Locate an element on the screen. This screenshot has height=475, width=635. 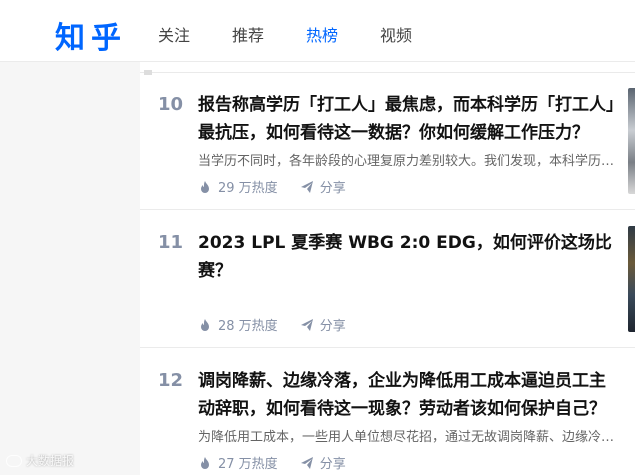
heat-text: 27 万热度 is located at coordinates (248, 464).